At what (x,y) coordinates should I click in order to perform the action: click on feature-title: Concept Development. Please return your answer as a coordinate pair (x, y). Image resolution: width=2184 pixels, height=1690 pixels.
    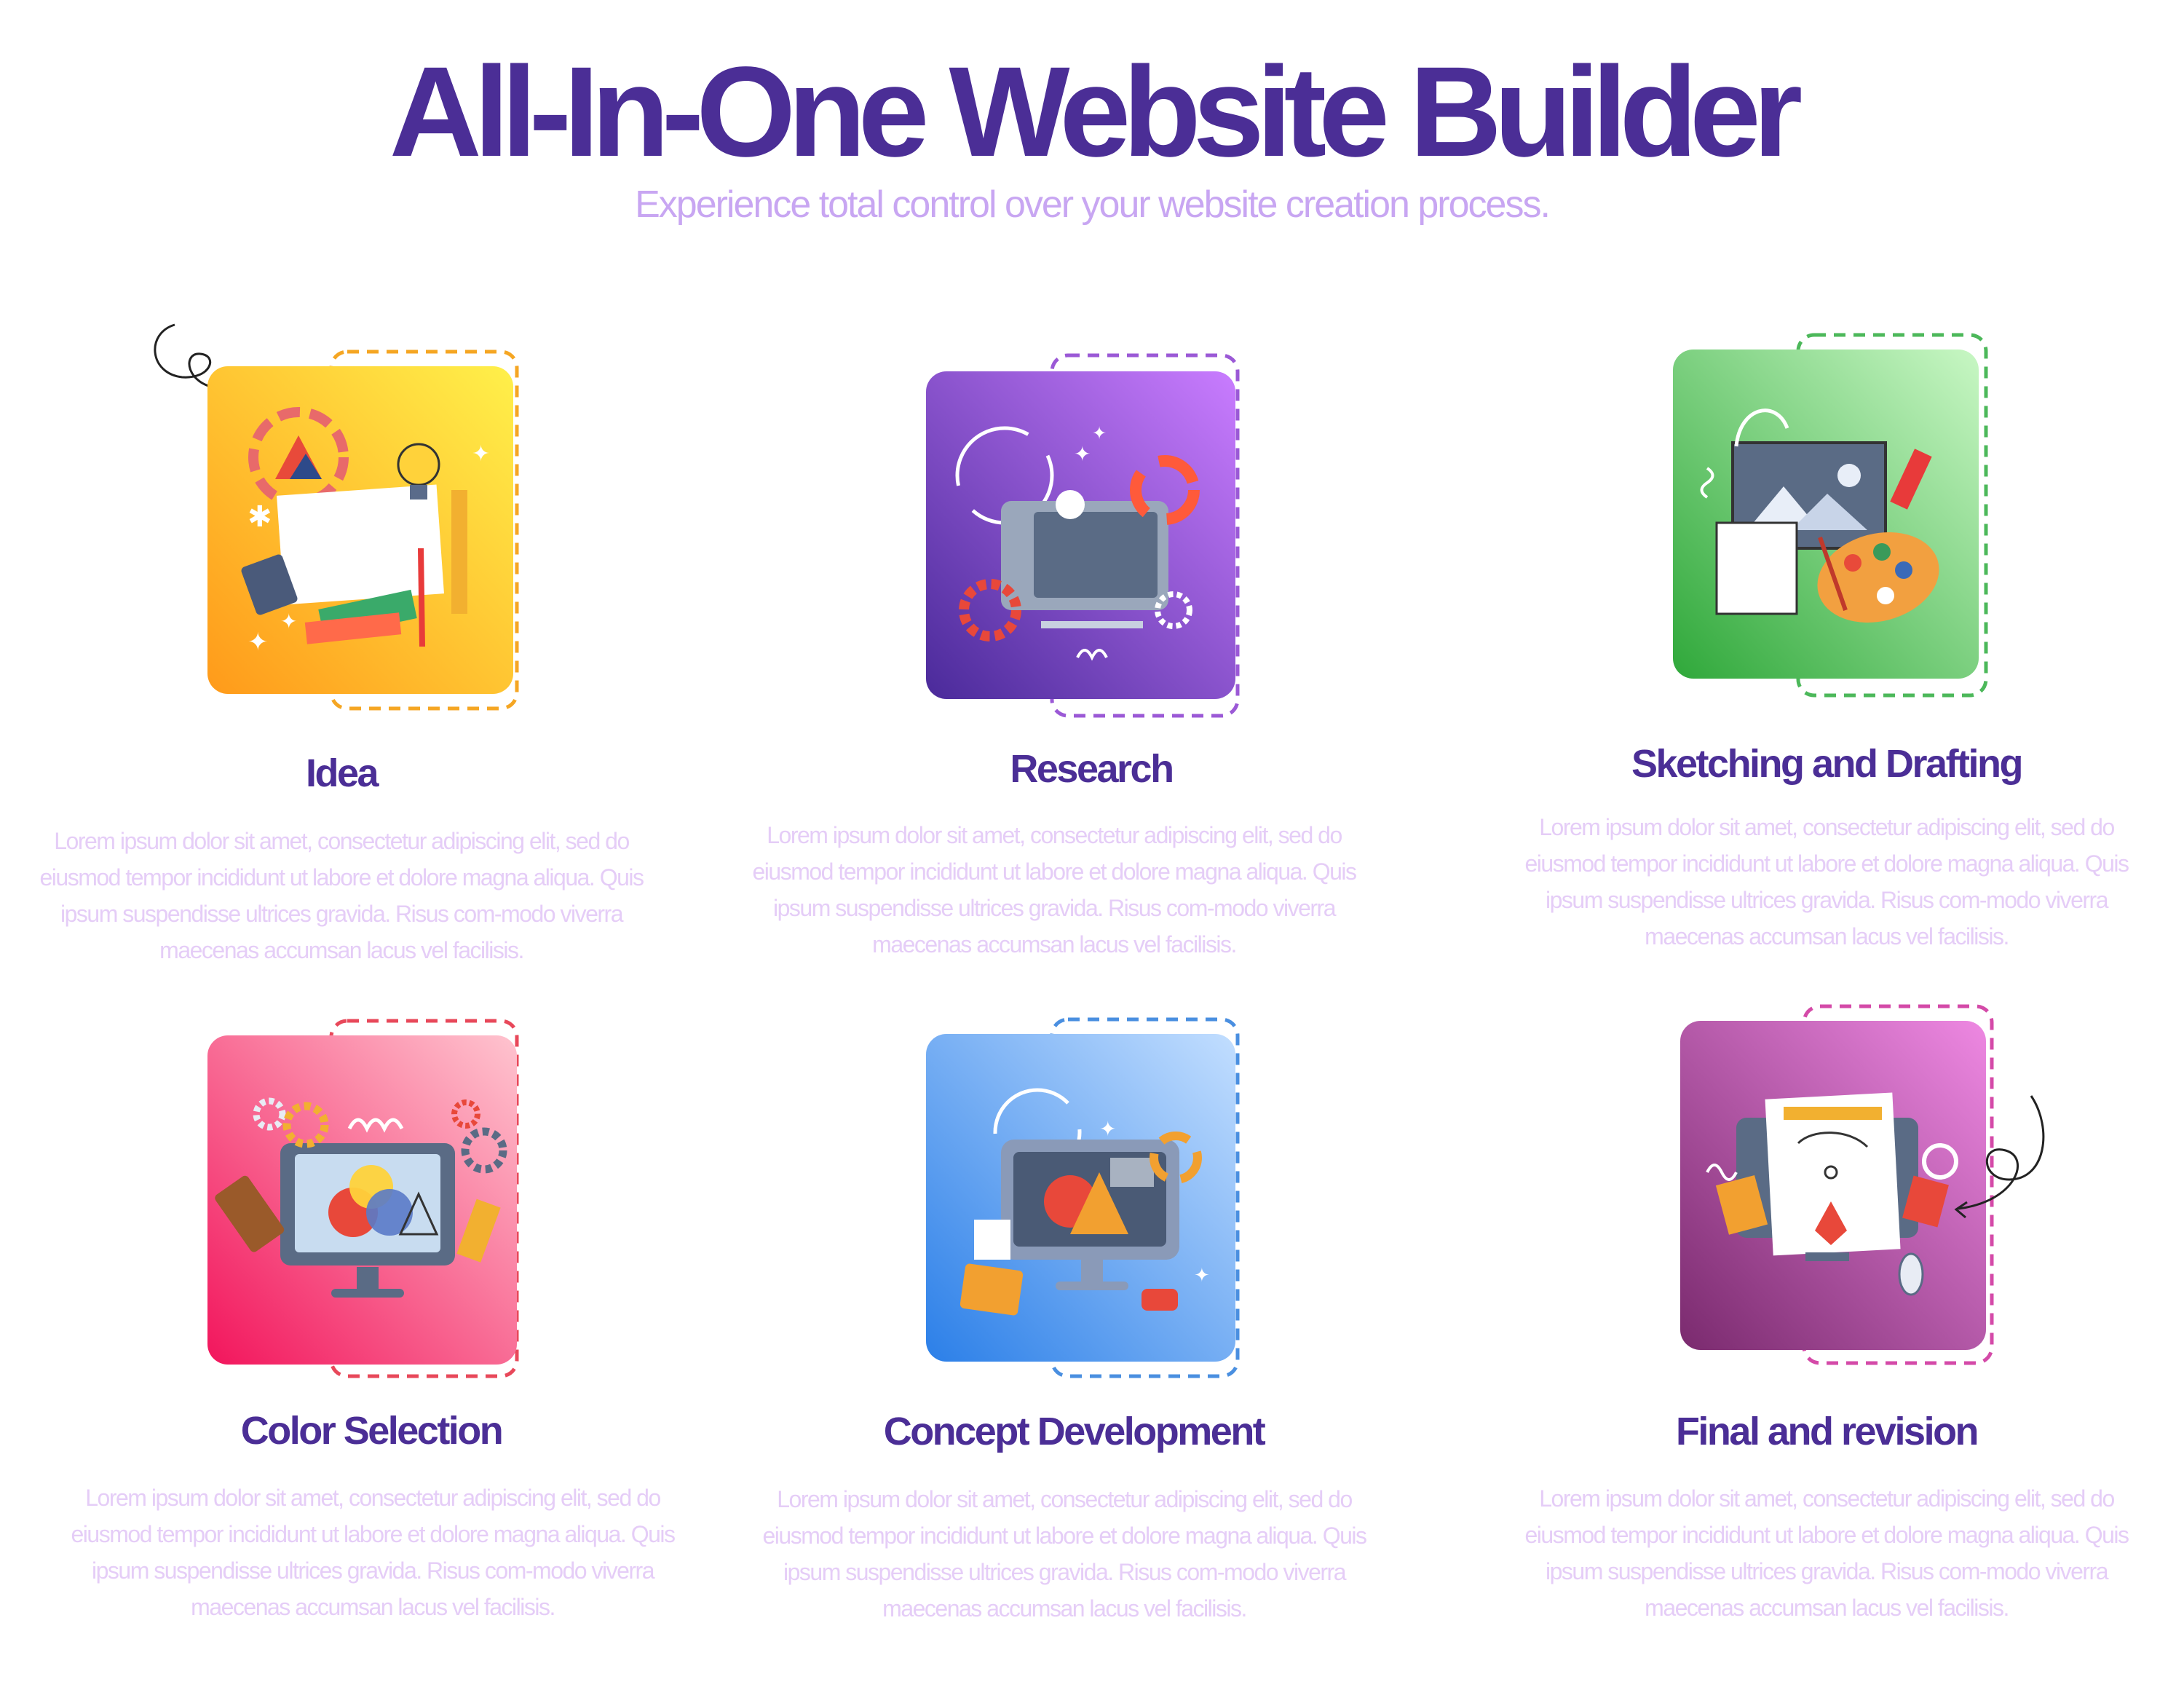
    Looking at the image, I should click on (1074, 1432).